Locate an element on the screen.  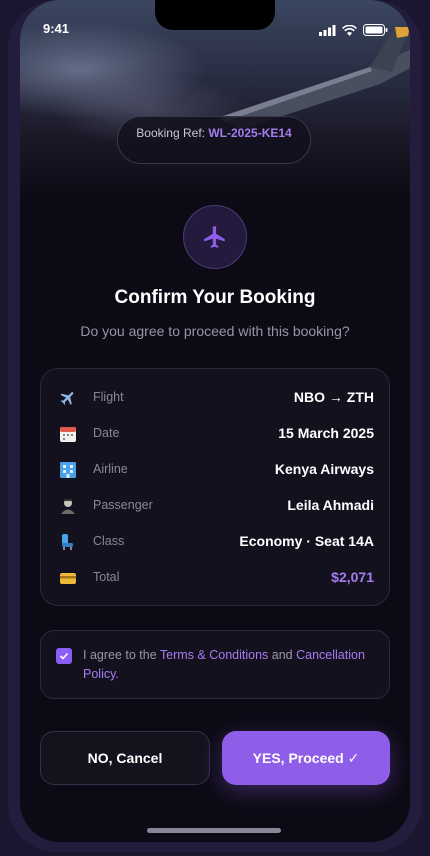
home-indicator is located at coordinates (214, 830).